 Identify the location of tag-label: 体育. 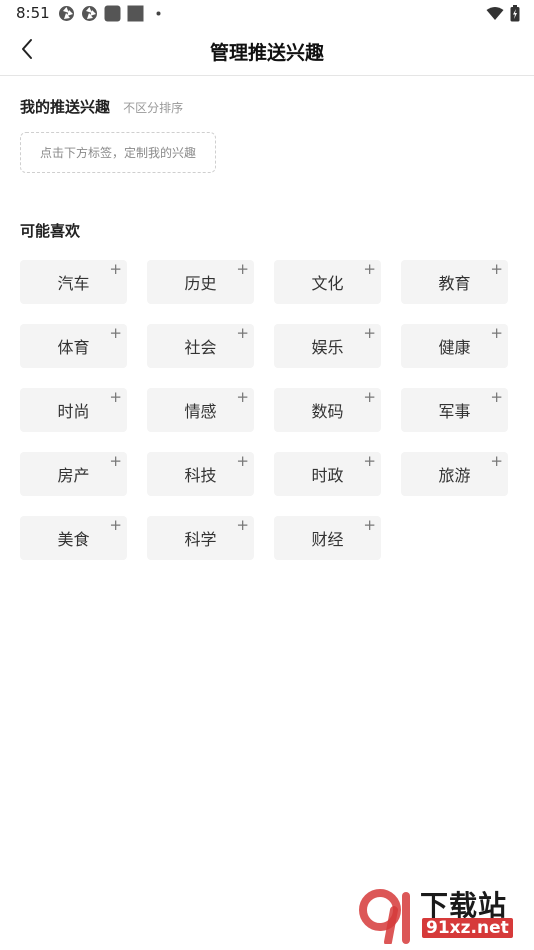
(73, 347).